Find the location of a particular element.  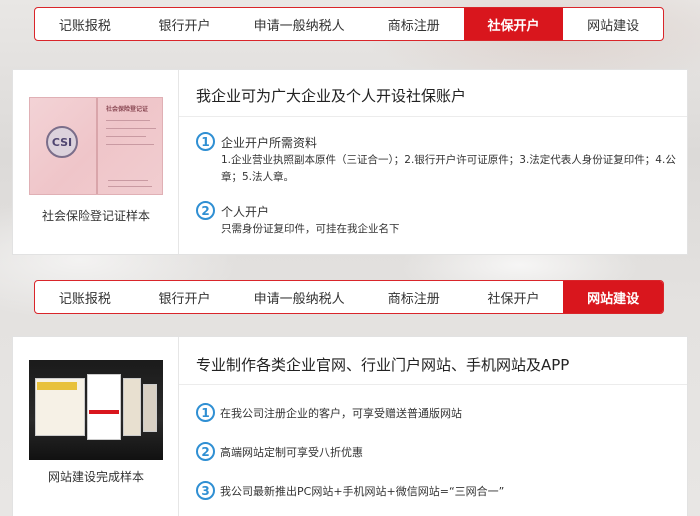

item-body: 只需身份证复印件，可挂在我企业名下 is located at coordinates (310, 229).